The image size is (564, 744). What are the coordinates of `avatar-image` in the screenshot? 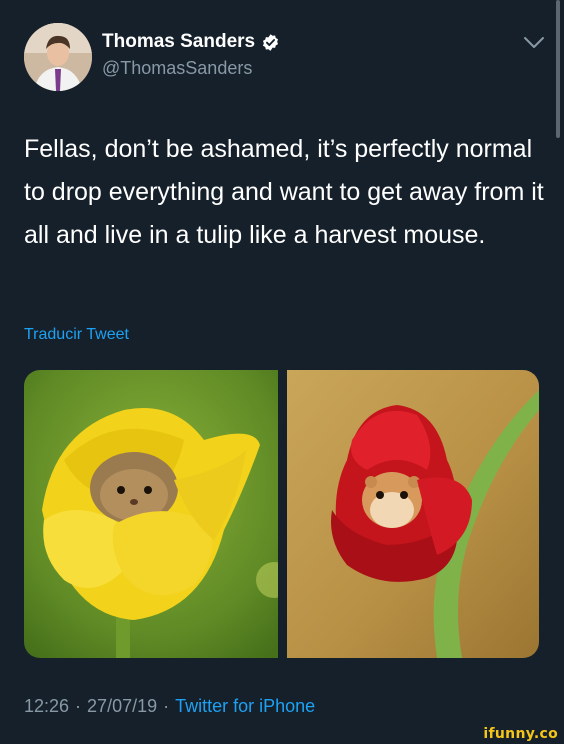 It's located at (58, 57).